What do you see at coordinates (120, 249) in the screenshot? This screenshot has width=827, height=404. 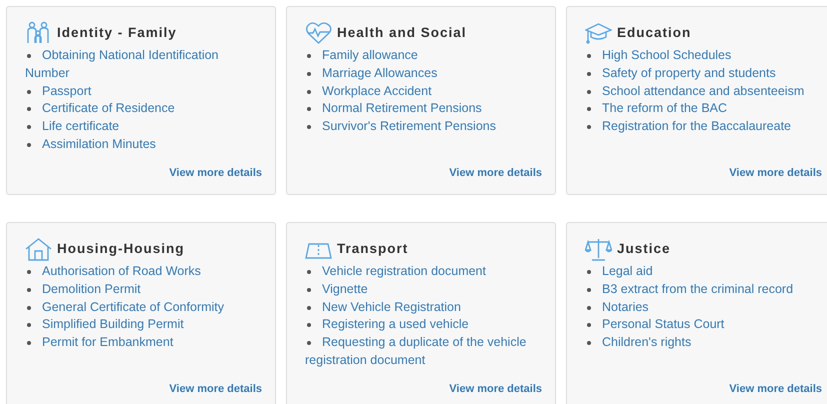 I see `category-title: Housing-Housing` at bounding box center [120, 249].